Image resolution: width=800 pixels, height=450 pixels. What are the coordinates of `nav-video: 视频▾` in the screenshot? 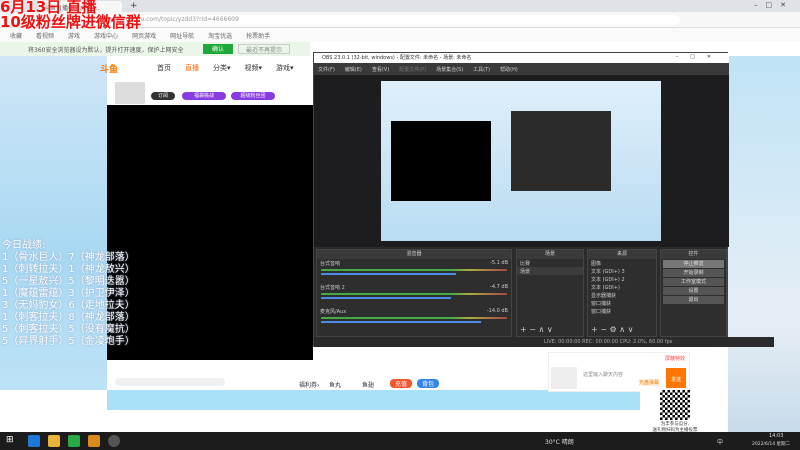 It's located at (254, 68).